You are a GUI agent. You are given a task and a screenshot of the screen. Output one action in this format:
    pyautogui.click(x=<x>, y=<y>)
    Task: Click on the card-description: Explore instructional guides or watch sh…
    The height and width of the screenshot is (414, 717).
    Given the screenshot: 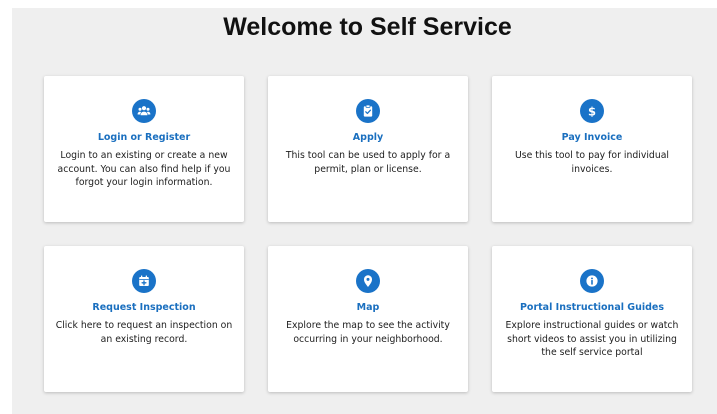 What is the action you would take?
    pyautogui.click(x=592, y=339)
    